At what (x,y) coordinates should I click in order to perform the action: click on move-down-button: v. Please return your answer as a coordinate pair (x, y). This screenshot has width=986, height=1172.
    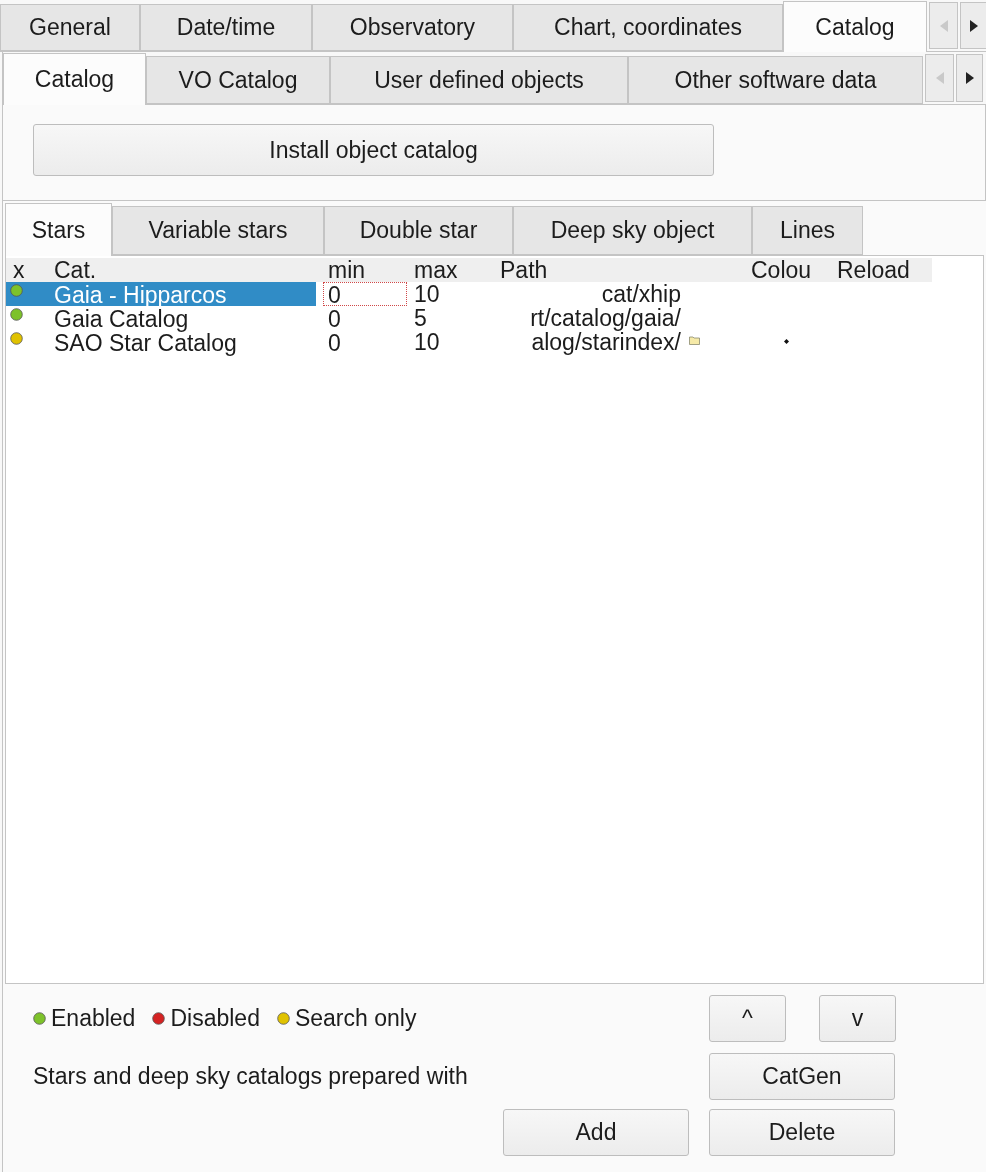
    Looking at the image, I should click on (857, 1018).